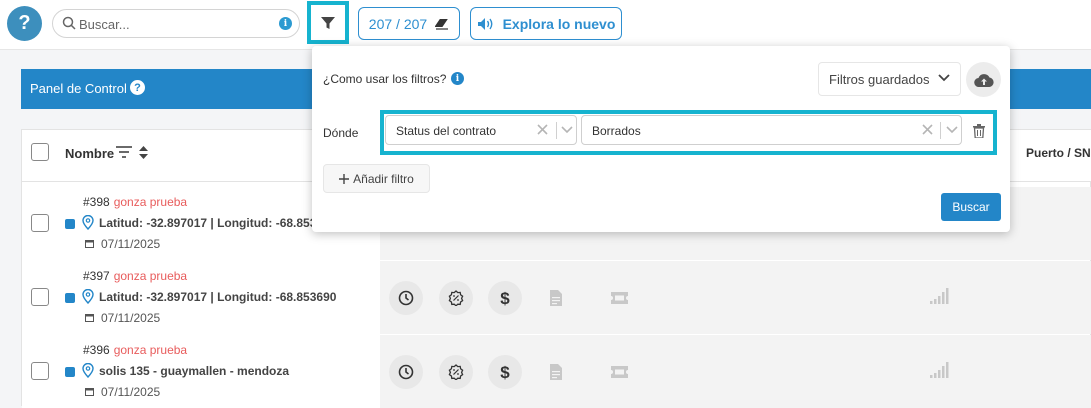  What do you see at coordinates (979, 131) in the screenshot?
I see `trash-icon` at bounding box center [979, 131].